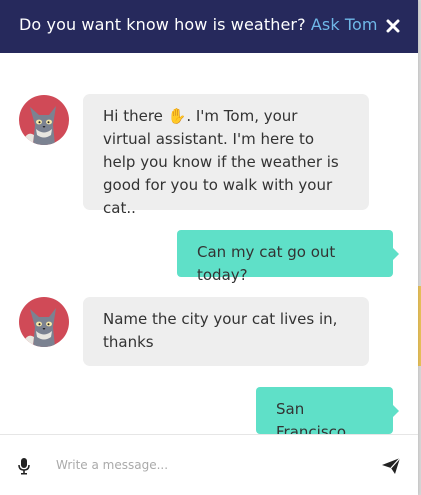  What do you see at coordinates (226, 331) in the screenshot?
I see `message-bot: Name the city your cat lives in, thanks` at bounding box center [226, 331].